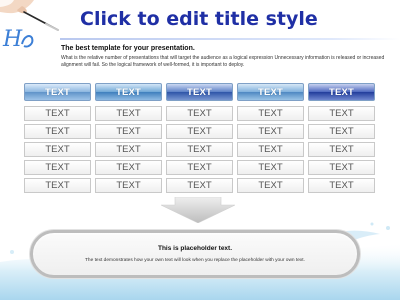 This screenshot has width=400, height=300. What do you see at coordinates (226, 48) in the screenshot?
I see `slide-subtitle: The best template for your presentation.` at bounding box center [226, 48].